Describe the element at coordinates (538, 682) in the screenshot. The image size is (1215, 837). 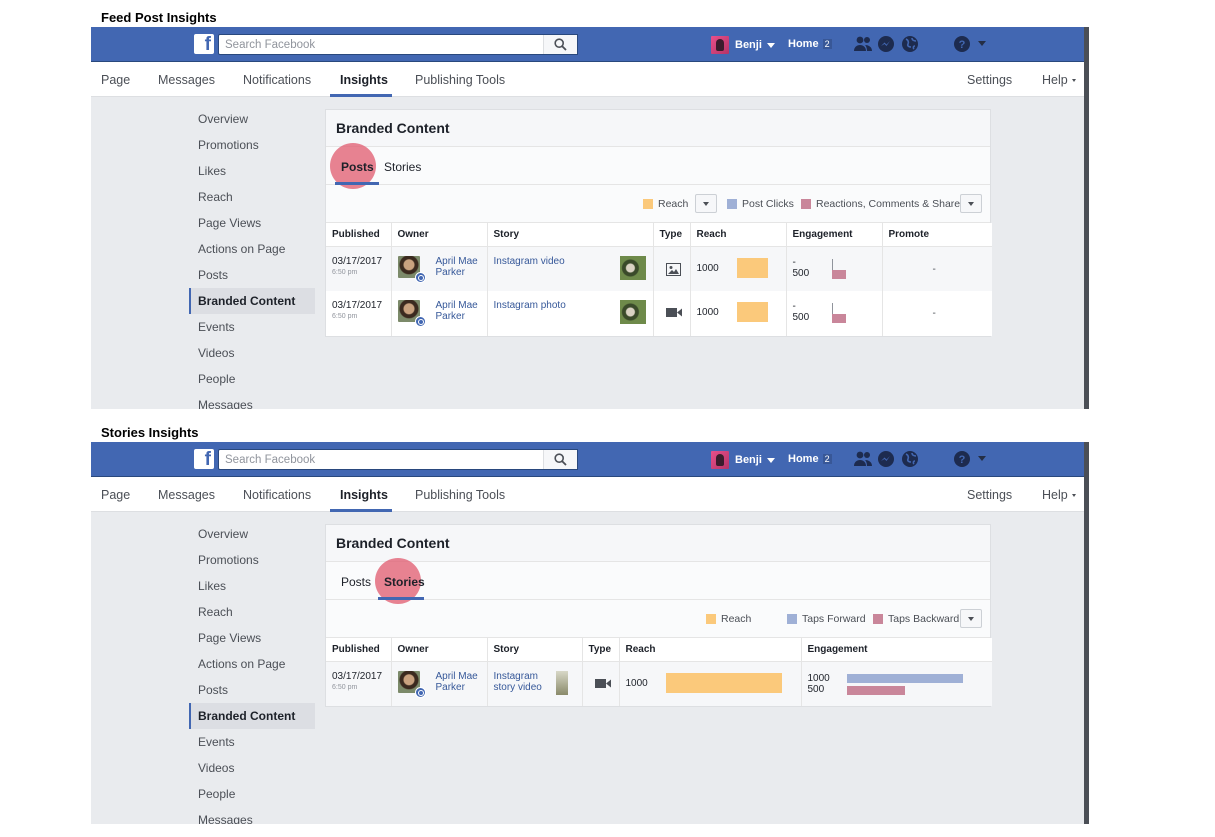
I see `story-link: Instagram story video` at that location.